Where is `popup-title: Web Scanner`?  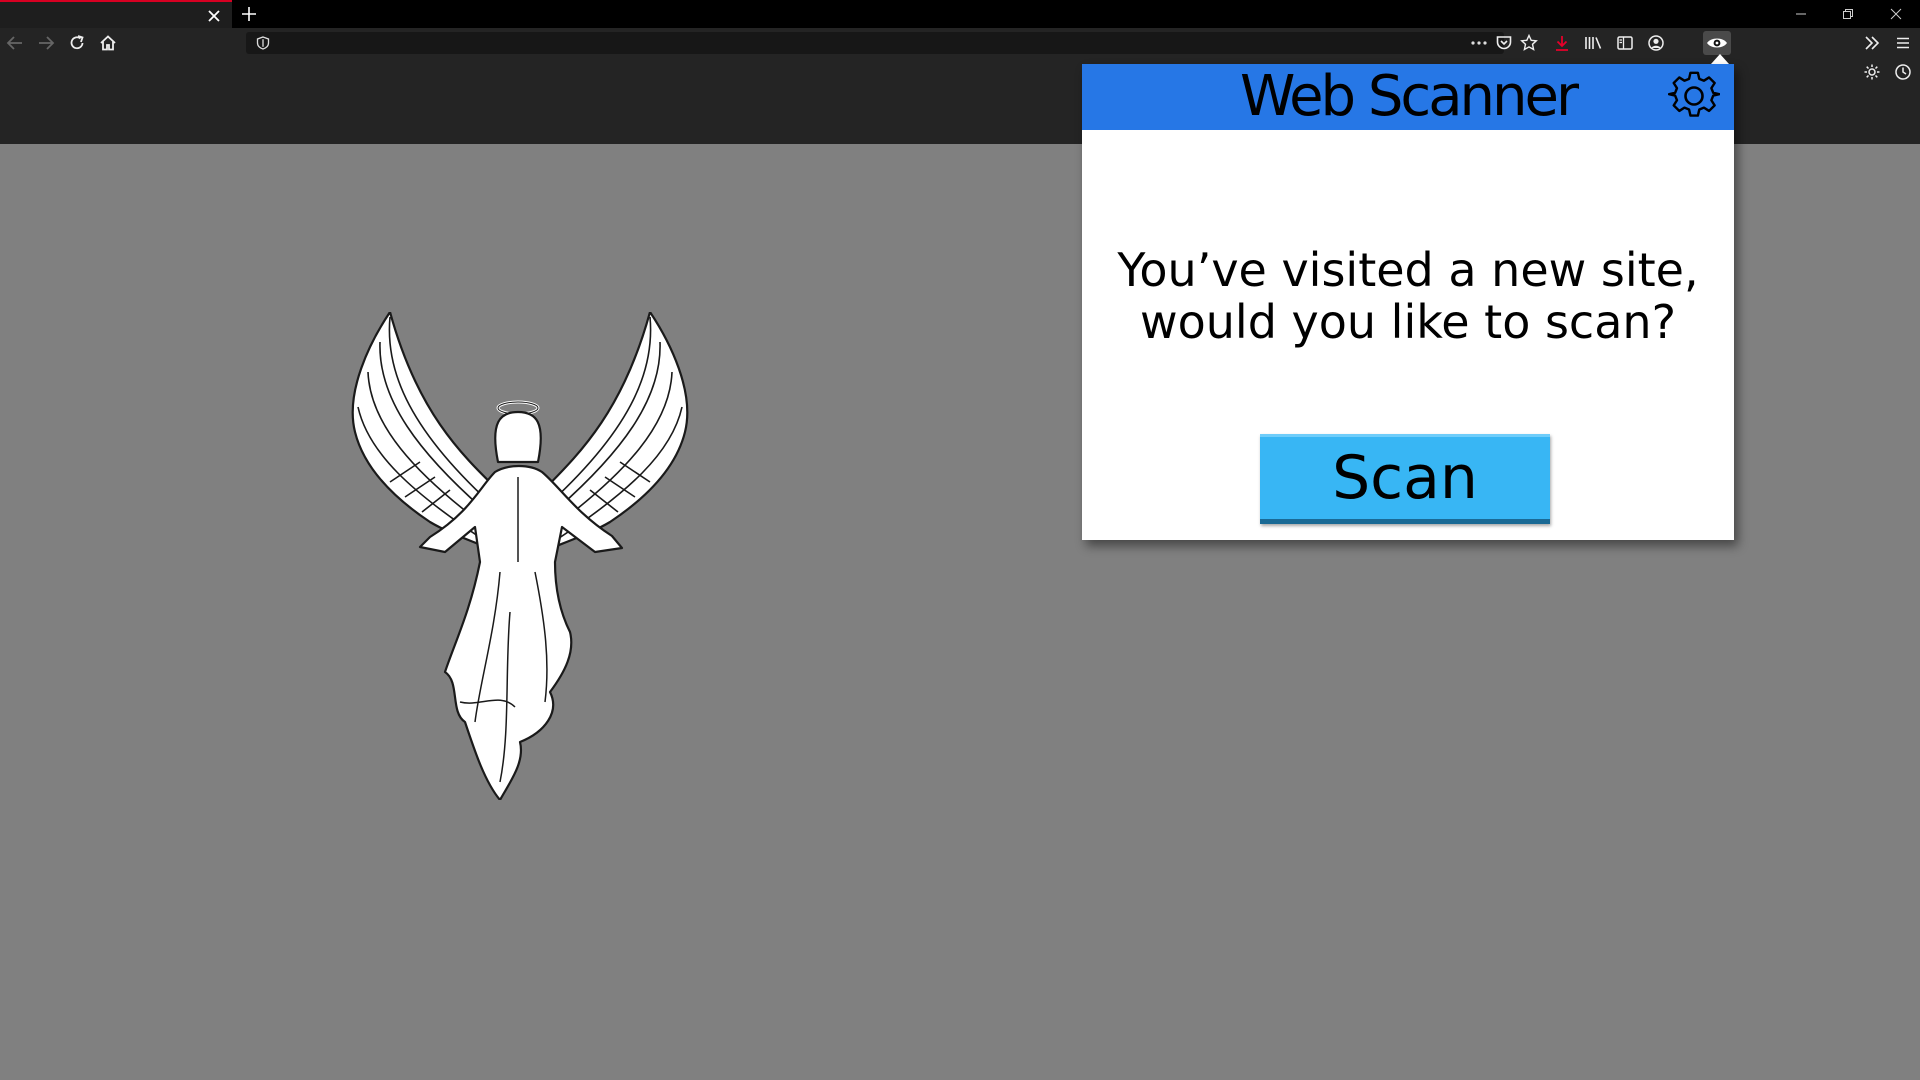 popup-title: Web Scanner is located at coordinates (1409, 96).